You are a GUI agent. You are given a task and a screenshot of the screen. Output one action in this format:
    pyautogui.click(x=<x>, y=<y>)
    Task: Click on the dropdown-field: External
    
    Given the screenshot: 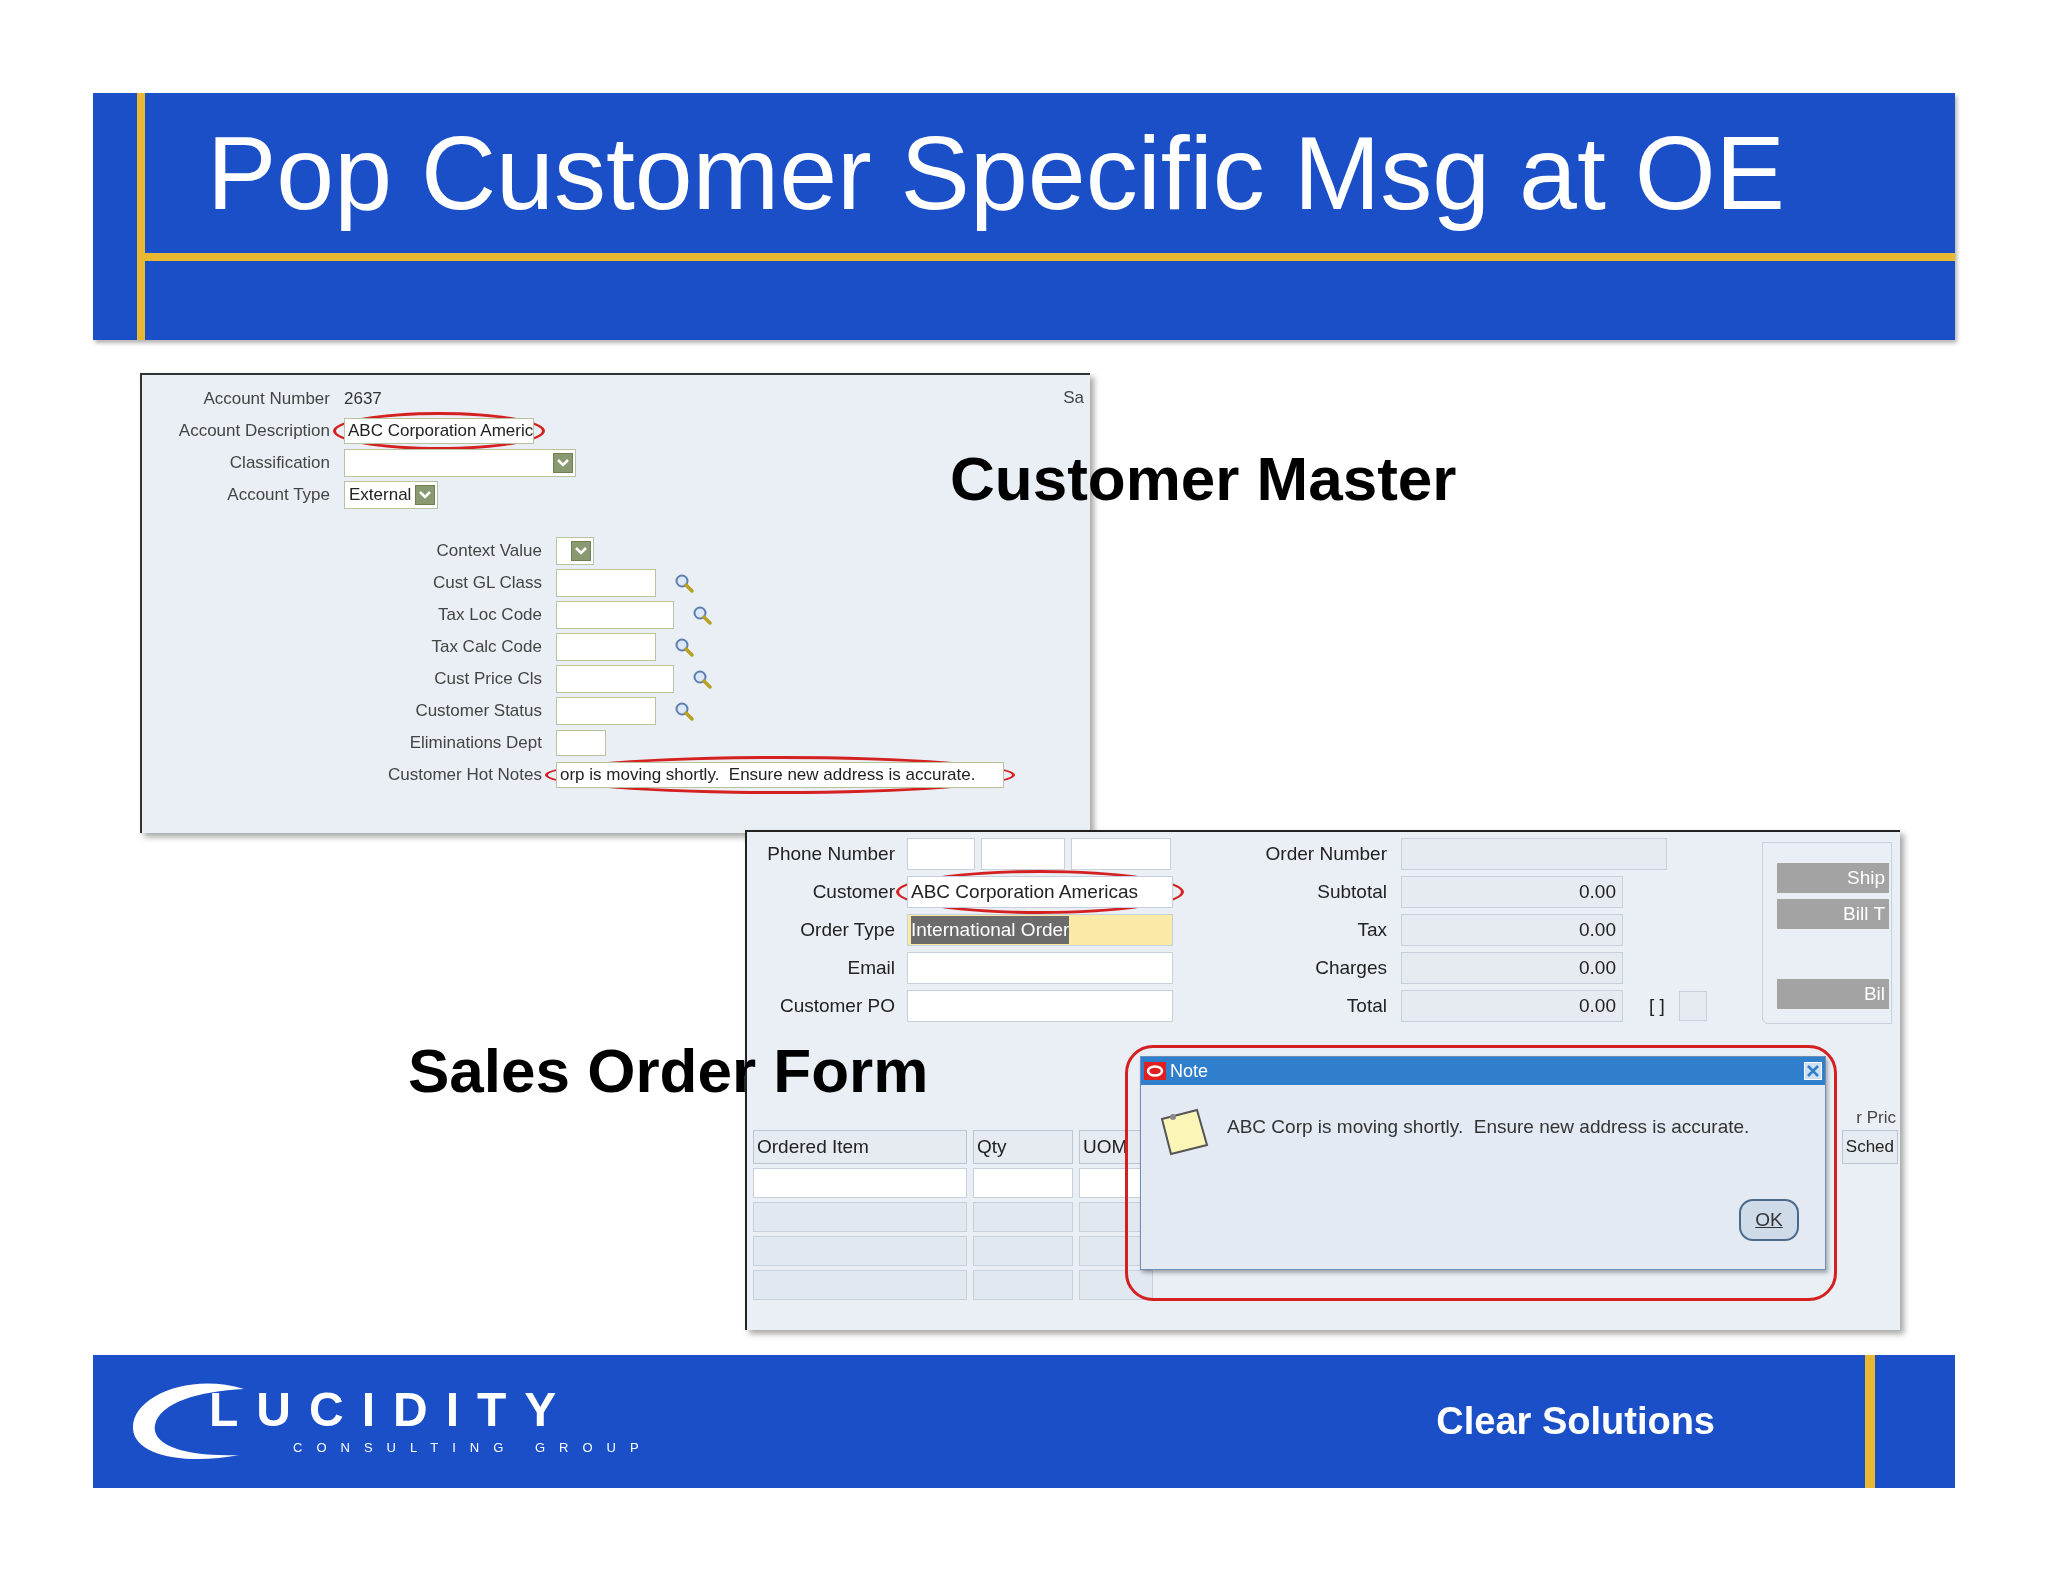 What is the action you would take?
    pyautogui.click(x=391, y=495)
    